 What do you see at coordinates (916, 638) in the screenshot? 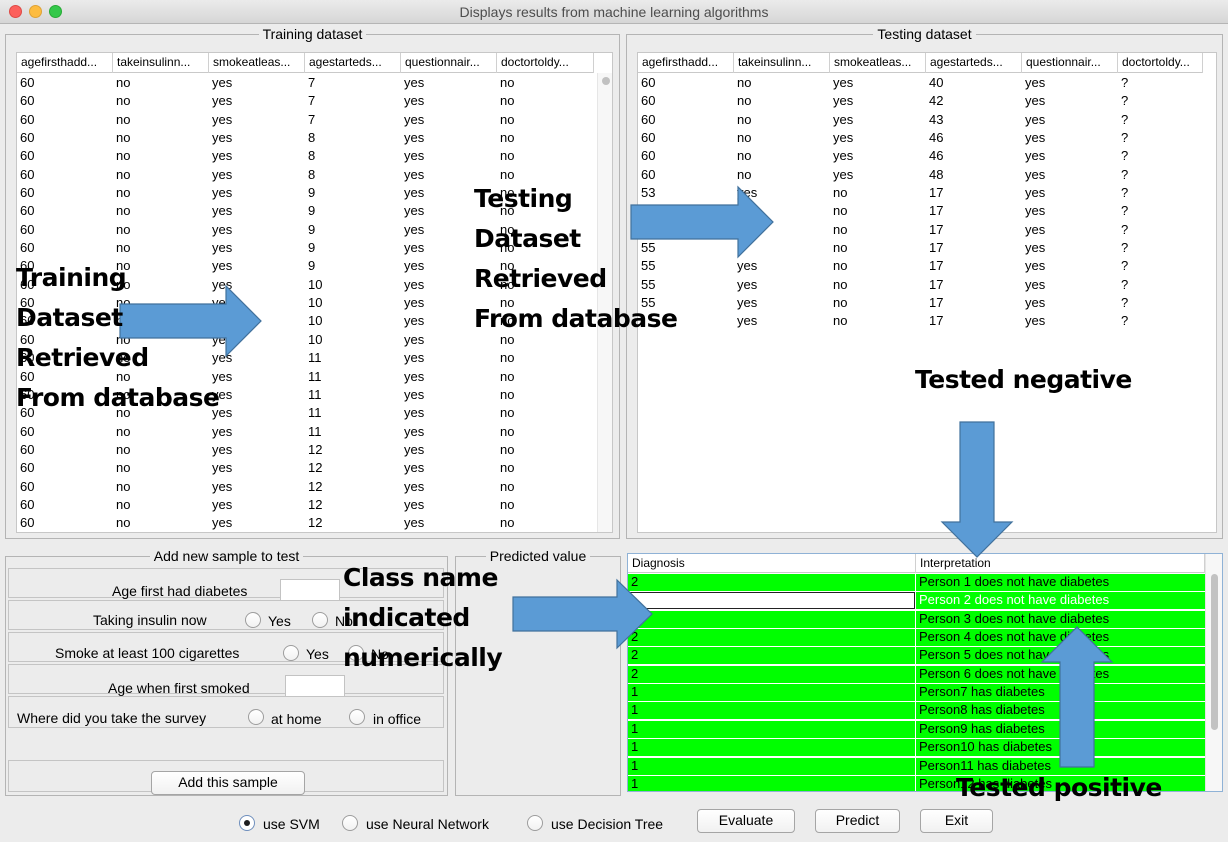
I see `result-row: 2 Person 4 does not have diabetes` at bounding box center [916, 638].